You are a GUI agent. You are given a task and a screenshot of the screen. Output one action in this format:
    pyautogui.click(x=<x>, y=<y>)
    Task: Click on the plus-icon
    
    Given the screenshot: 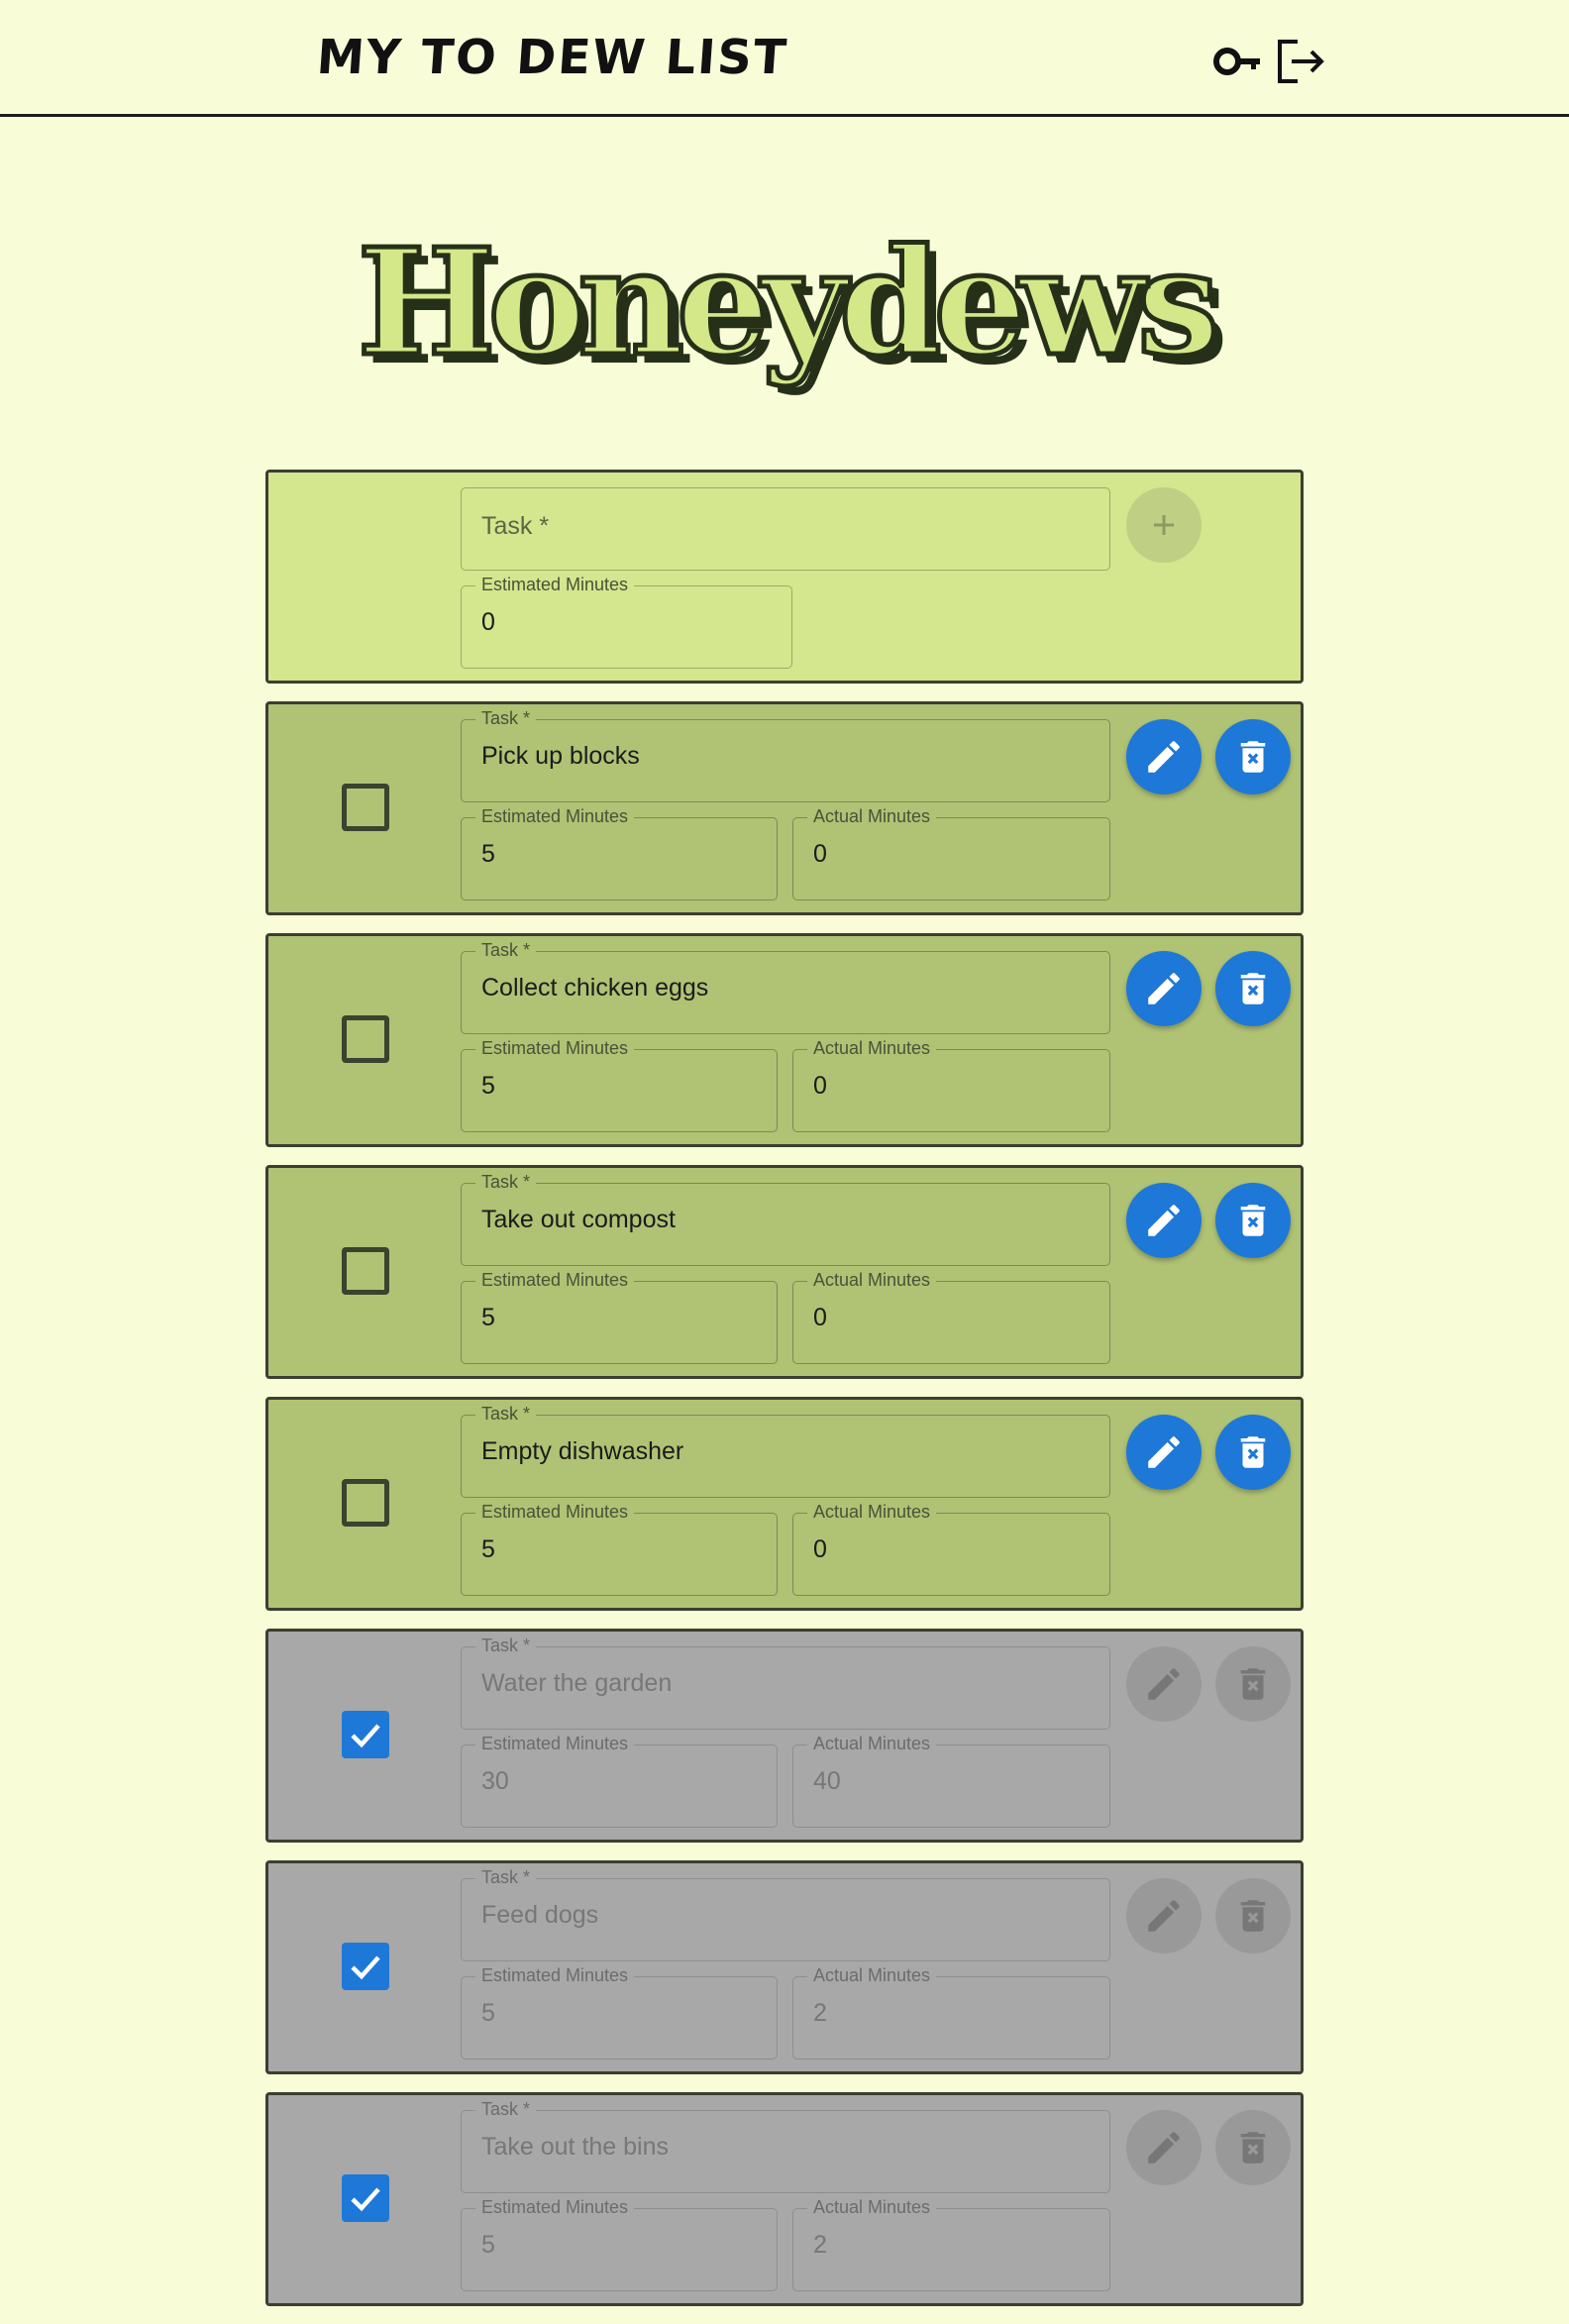 What is the action you would take?
    pyautogui.click(x=1164, y=525)
    